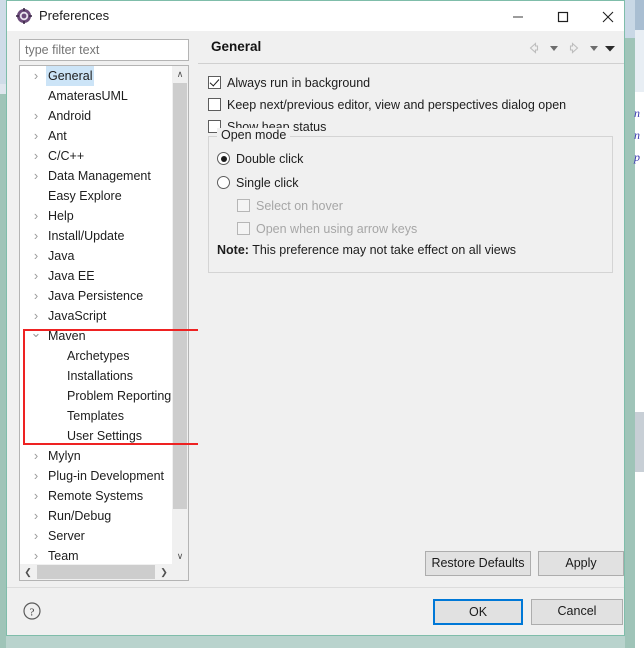 This screenshot has width=644, height=648. I want to click on dialog-title: Preferences, so click(74, 15).